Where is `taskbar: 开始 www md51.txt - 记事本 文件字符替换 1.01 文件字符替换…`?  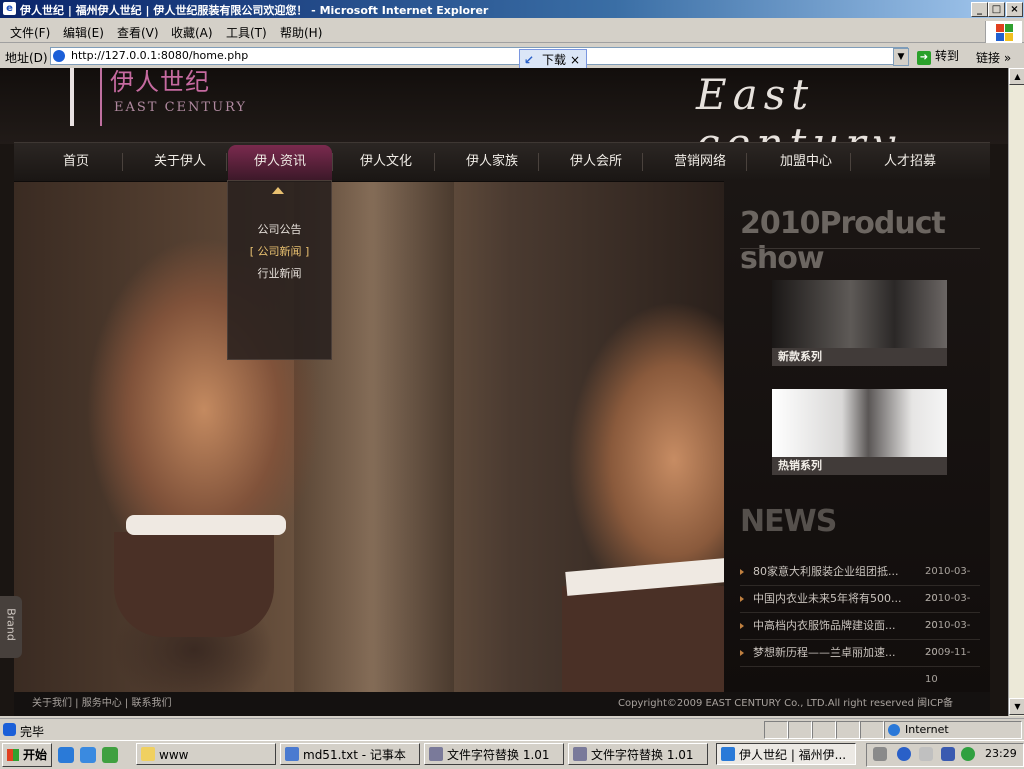 taskbar: 开始 www md51.txt - 记事本 文件字符替换 1.01 文件字符替换… is located at coordinates (512, 754).